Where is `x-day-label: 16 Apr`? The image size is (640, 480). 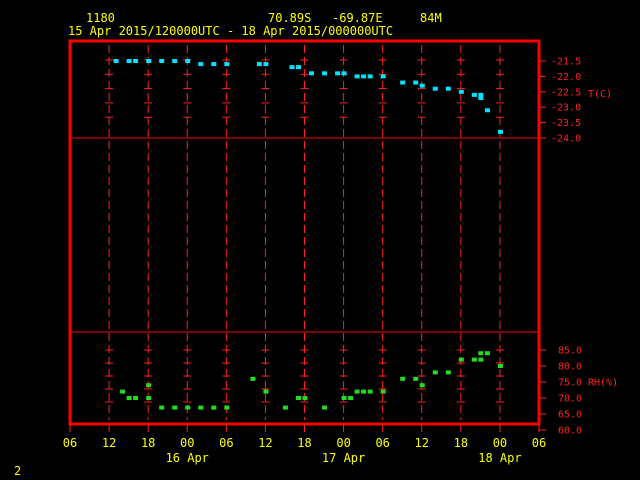
x-day-label: 16 Apr is located at coordinates (187, 458).